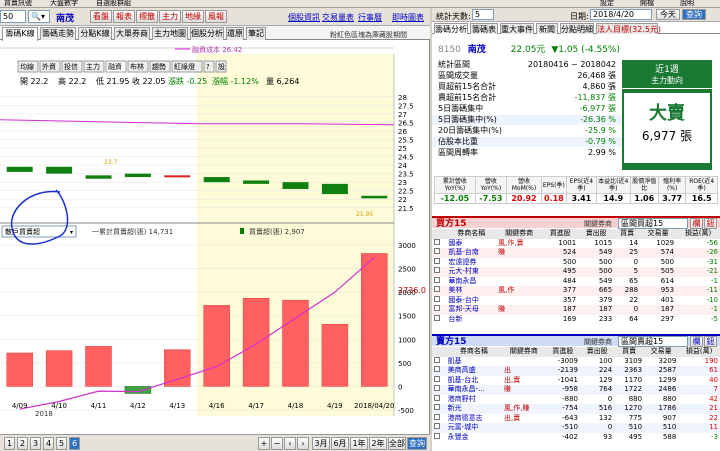 The width and height of the screenshot is (720, 451). Describe the element at coordinates (101, 16) in the screenshot. I see `tool-btn-watch: 看盤` at that location.